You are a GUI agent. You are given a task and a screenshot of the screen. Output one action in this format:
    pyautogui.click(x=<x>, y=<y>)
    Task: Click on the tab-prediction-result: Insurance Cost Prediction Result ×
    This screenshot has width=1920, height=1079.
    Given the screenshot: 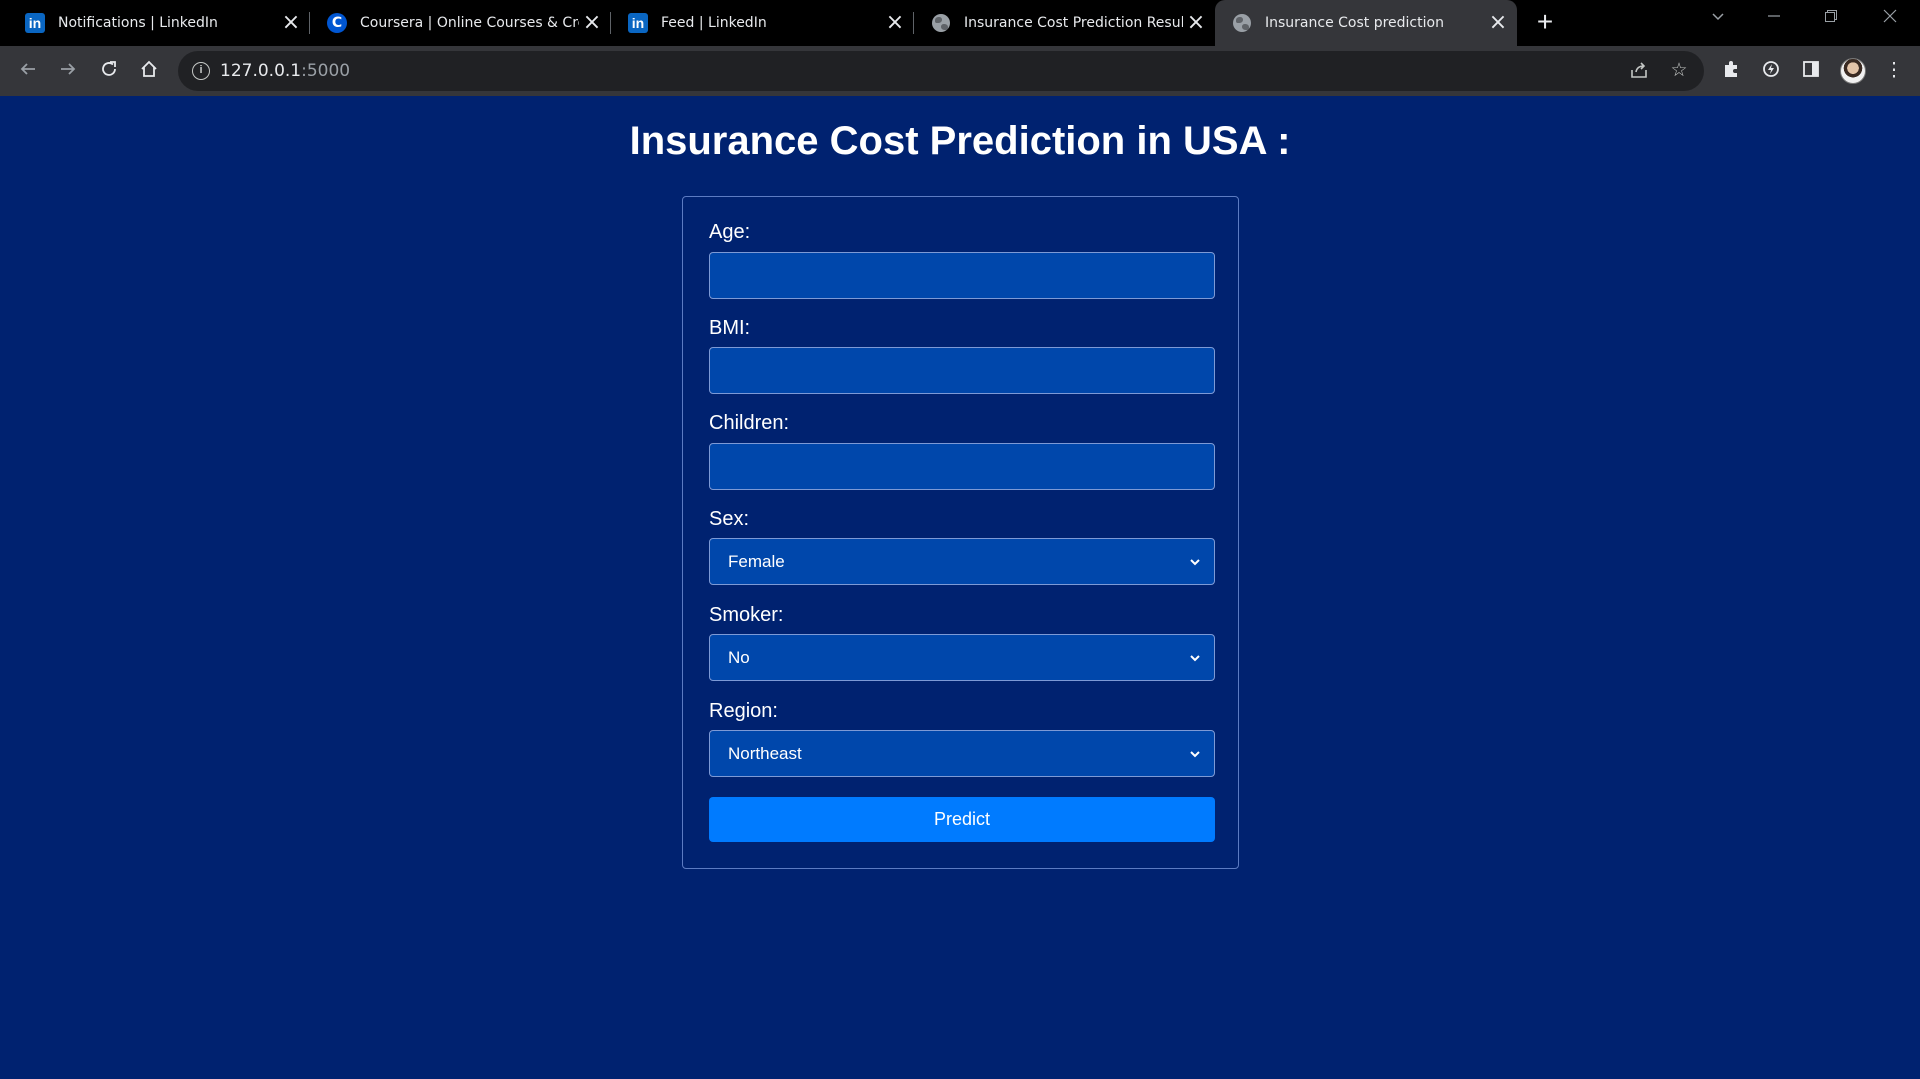 What is the action you would take?
    pyautogui.click(x=1064, y=23)
    